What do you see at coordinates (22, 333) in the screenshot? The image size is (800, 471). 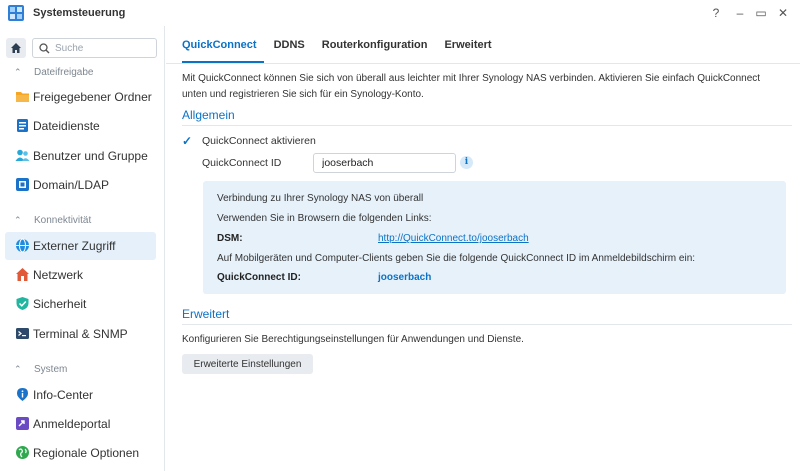 I see `terminal-icon` at bounding box center [22, 333].